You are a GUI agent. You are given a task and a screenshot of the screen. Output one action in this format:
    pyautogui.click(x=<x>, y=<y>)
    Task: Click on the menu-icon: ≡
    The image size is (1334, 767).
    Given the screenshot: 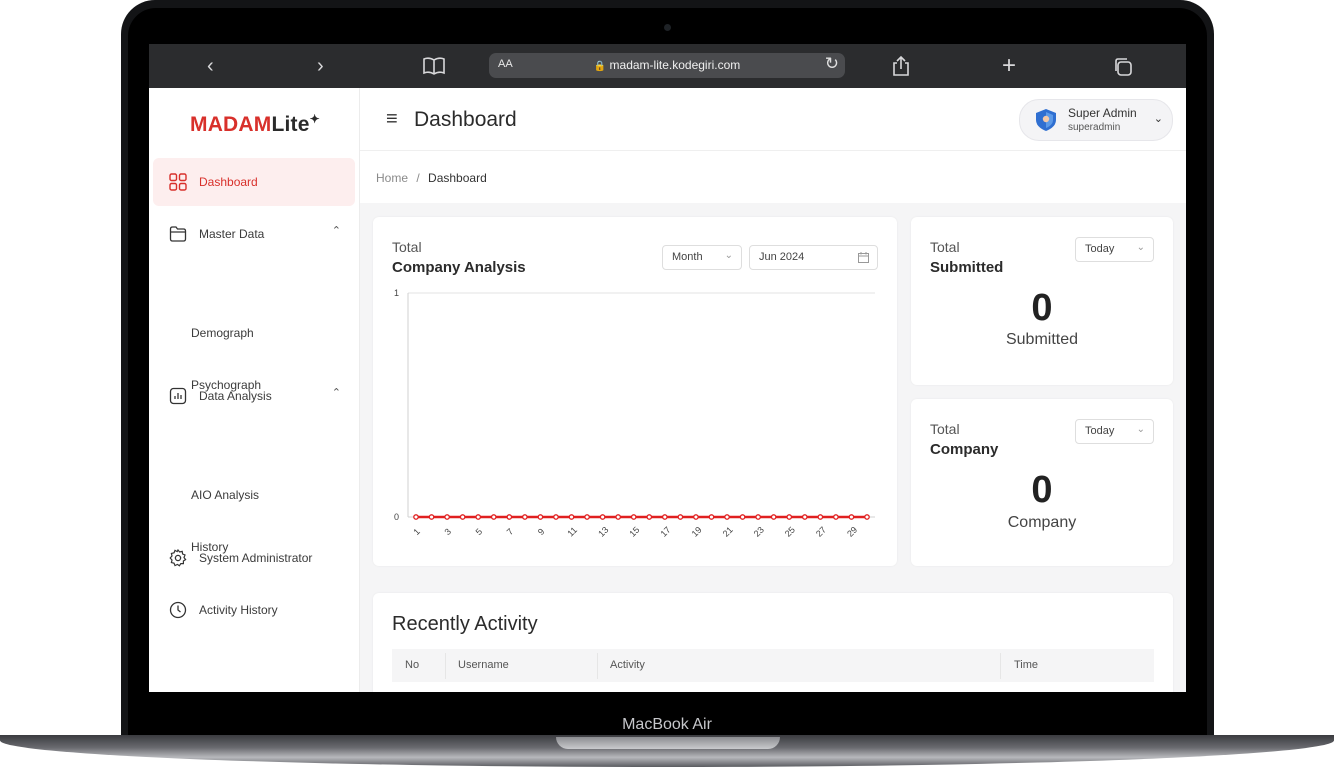 What is the action you would take?
    pyautogui.click(x=392, y=119)
    